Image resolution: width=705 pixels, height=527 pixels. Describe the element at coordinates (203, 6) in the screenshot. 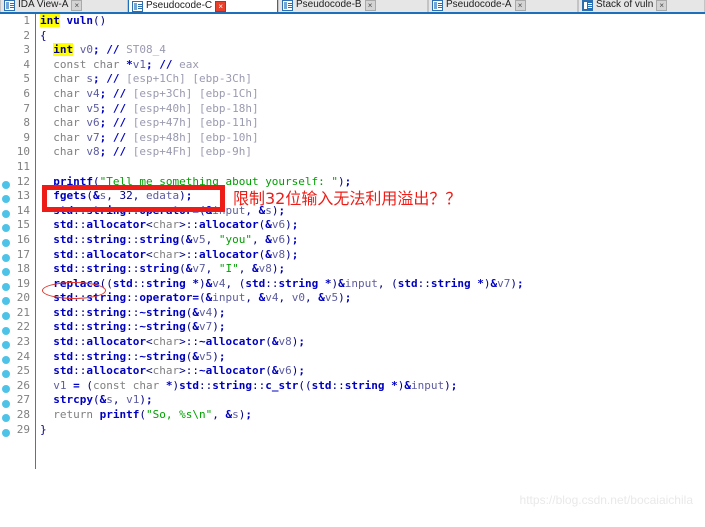

I see `tab-pseudocode-c: Pseudocode-C ×` at that location.